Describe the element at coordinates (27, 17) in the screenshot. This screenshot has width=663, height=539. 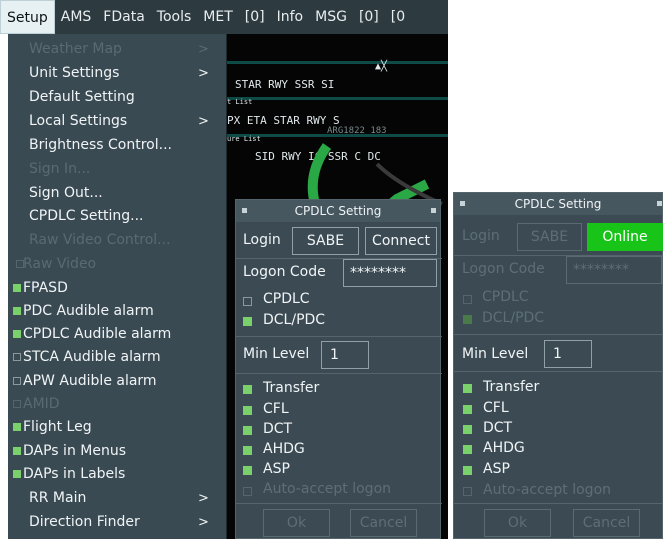
I see `menu-setup: Setup` at that location.